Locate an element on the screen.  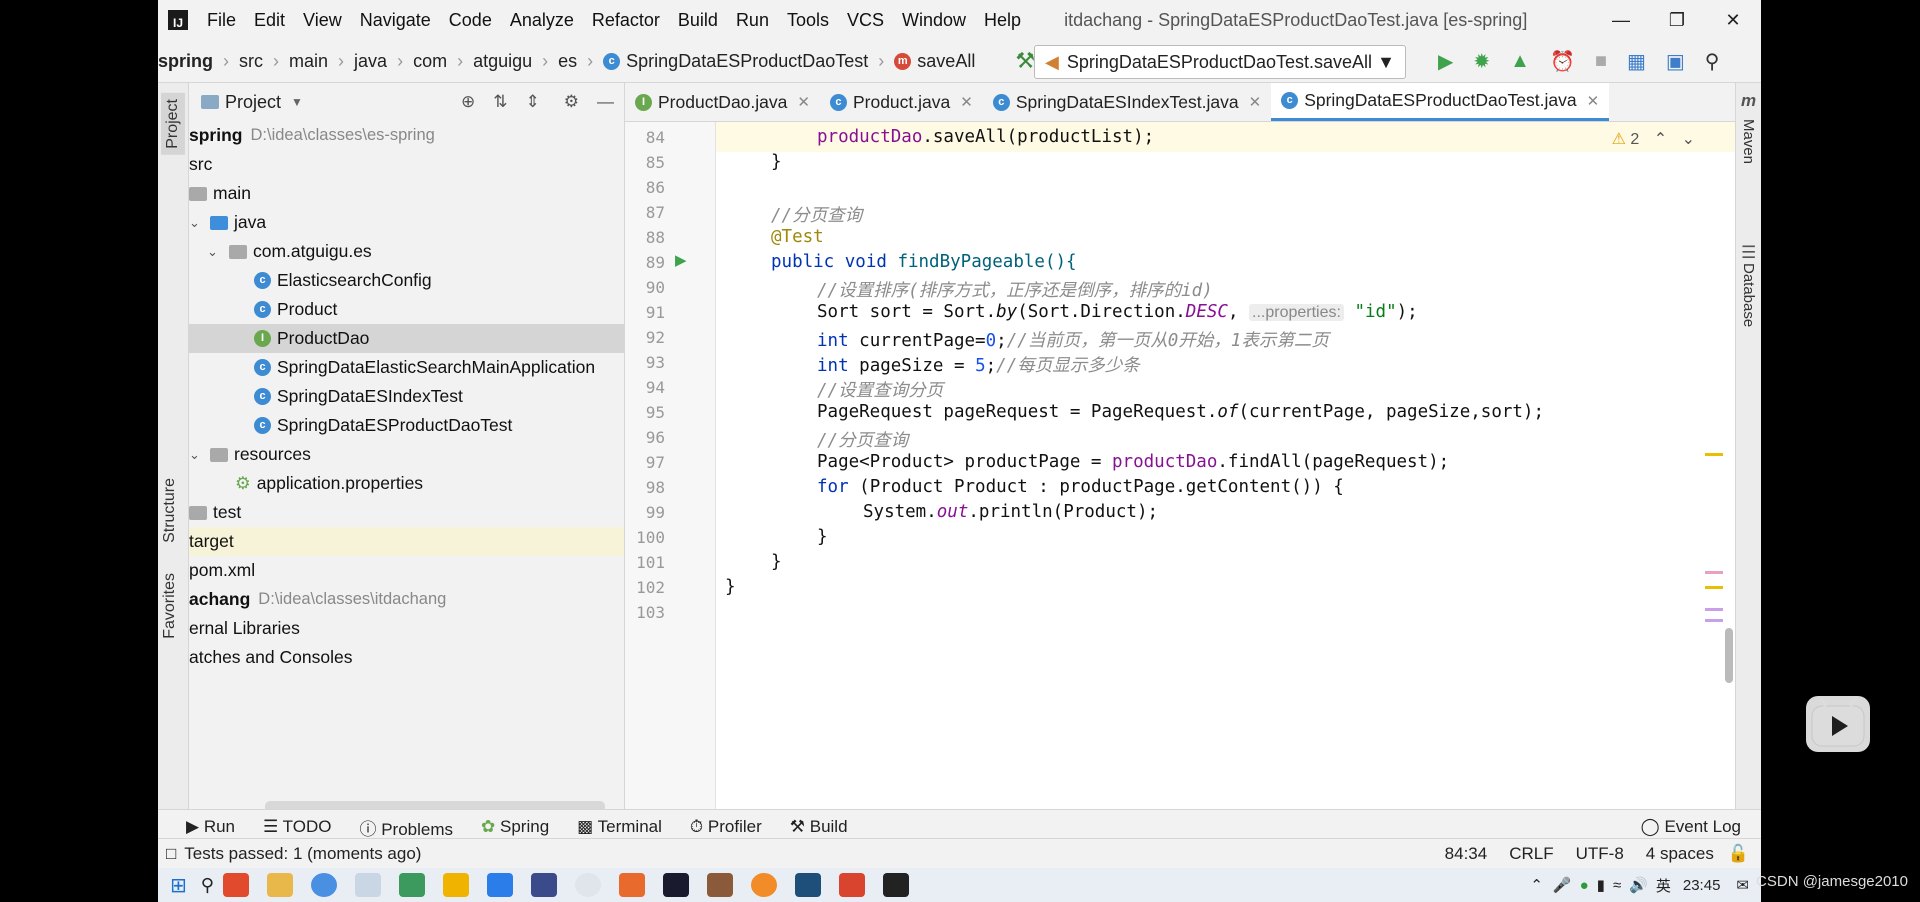
code-line-102: } is located at coordinates (730, 587).